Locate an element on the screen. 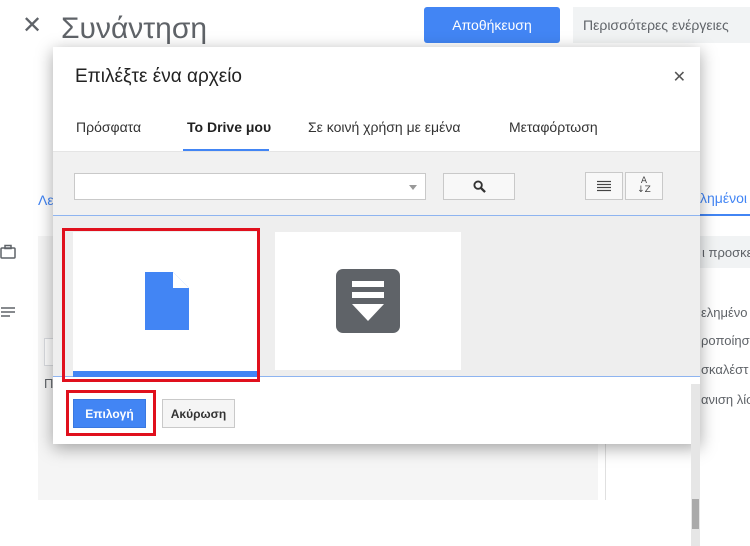  tab-shared-with-me: Σε κοινή χρήση με εμένα is located at coordinates (384, 127).